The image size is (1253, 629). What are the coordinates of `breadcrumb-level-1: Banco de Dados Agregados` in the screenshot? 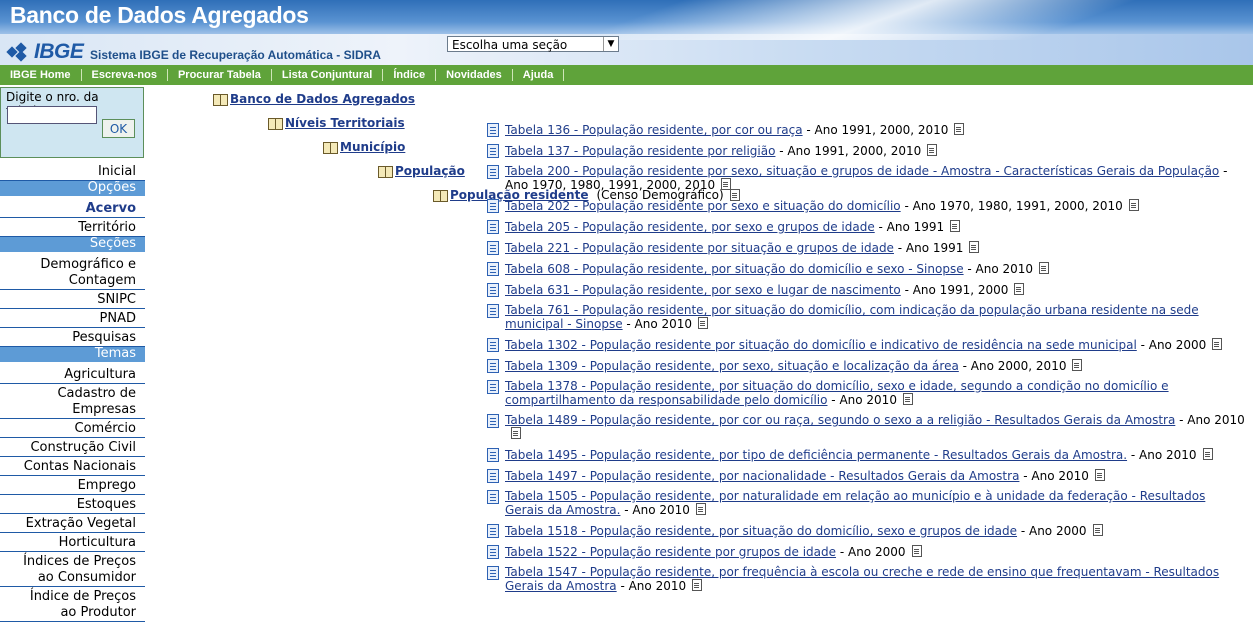 It's located at (314, 99).